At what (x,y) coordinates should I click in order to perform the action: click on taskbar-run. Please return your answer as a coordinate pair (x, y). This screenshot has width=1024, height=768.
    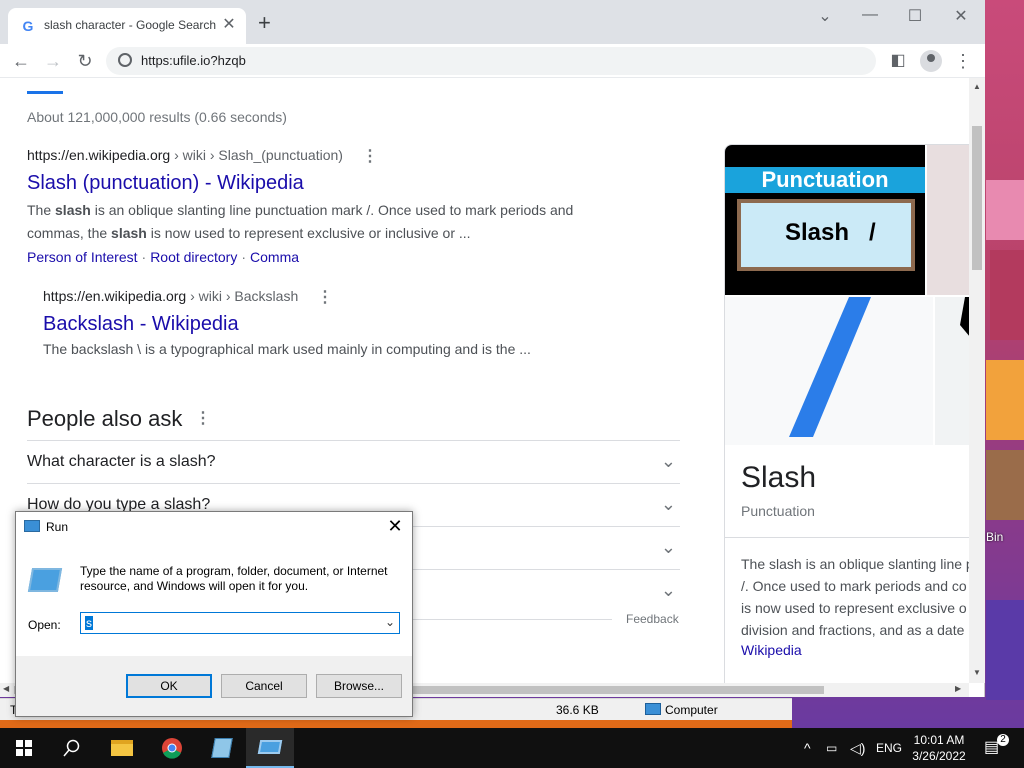
    Looking at the image, I should click on (270, 748).